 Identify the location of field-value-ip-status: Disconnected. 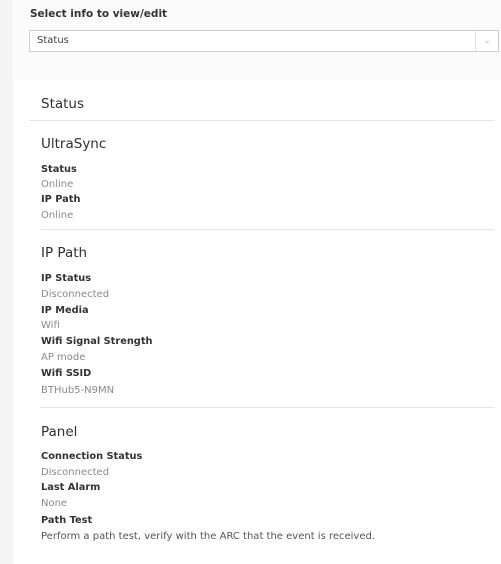
(75, 294).